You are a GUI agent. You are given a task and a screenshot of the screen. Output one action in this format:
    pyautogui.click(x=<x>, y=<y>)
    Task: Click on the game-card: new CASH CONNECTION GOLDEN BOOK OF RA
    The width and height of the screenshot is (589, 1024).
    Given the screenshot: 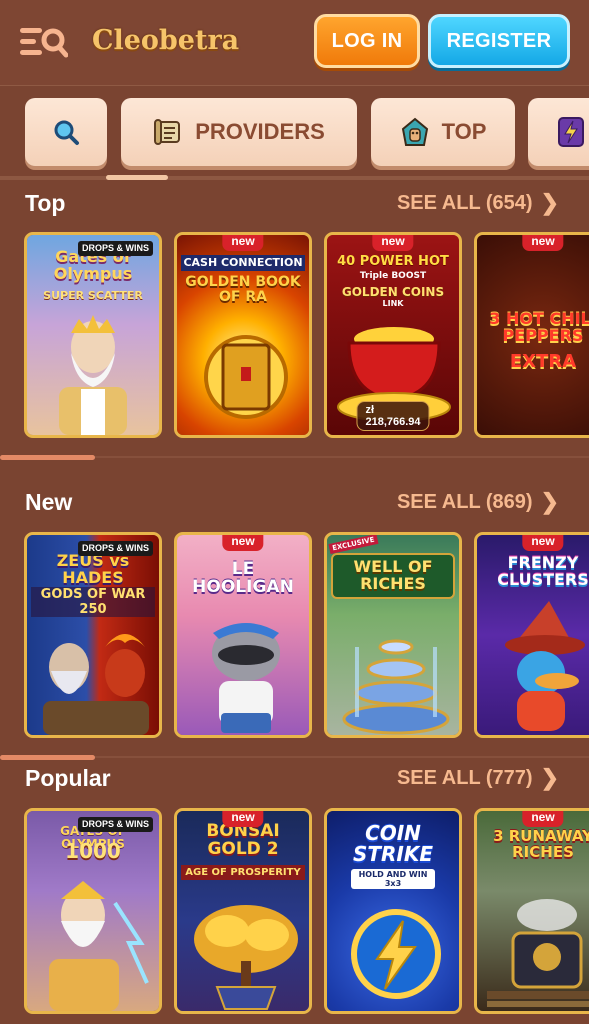 What is the action you would take?
    pyautogui.click(x=243, y=335)
    